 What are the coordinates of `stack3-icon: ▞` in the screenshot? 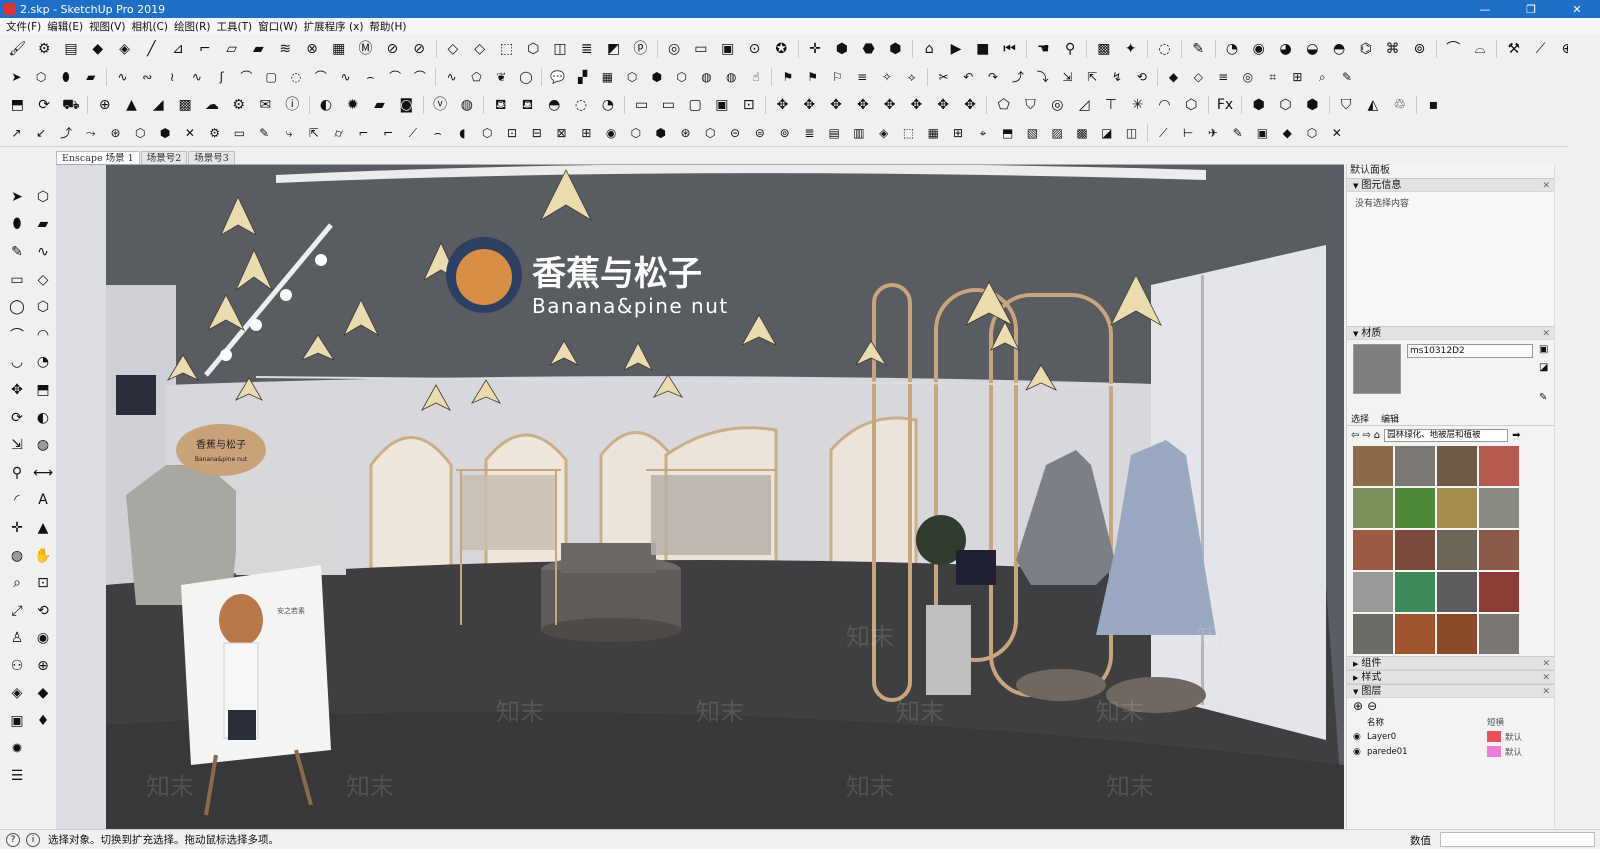 It's located at (583, 77).